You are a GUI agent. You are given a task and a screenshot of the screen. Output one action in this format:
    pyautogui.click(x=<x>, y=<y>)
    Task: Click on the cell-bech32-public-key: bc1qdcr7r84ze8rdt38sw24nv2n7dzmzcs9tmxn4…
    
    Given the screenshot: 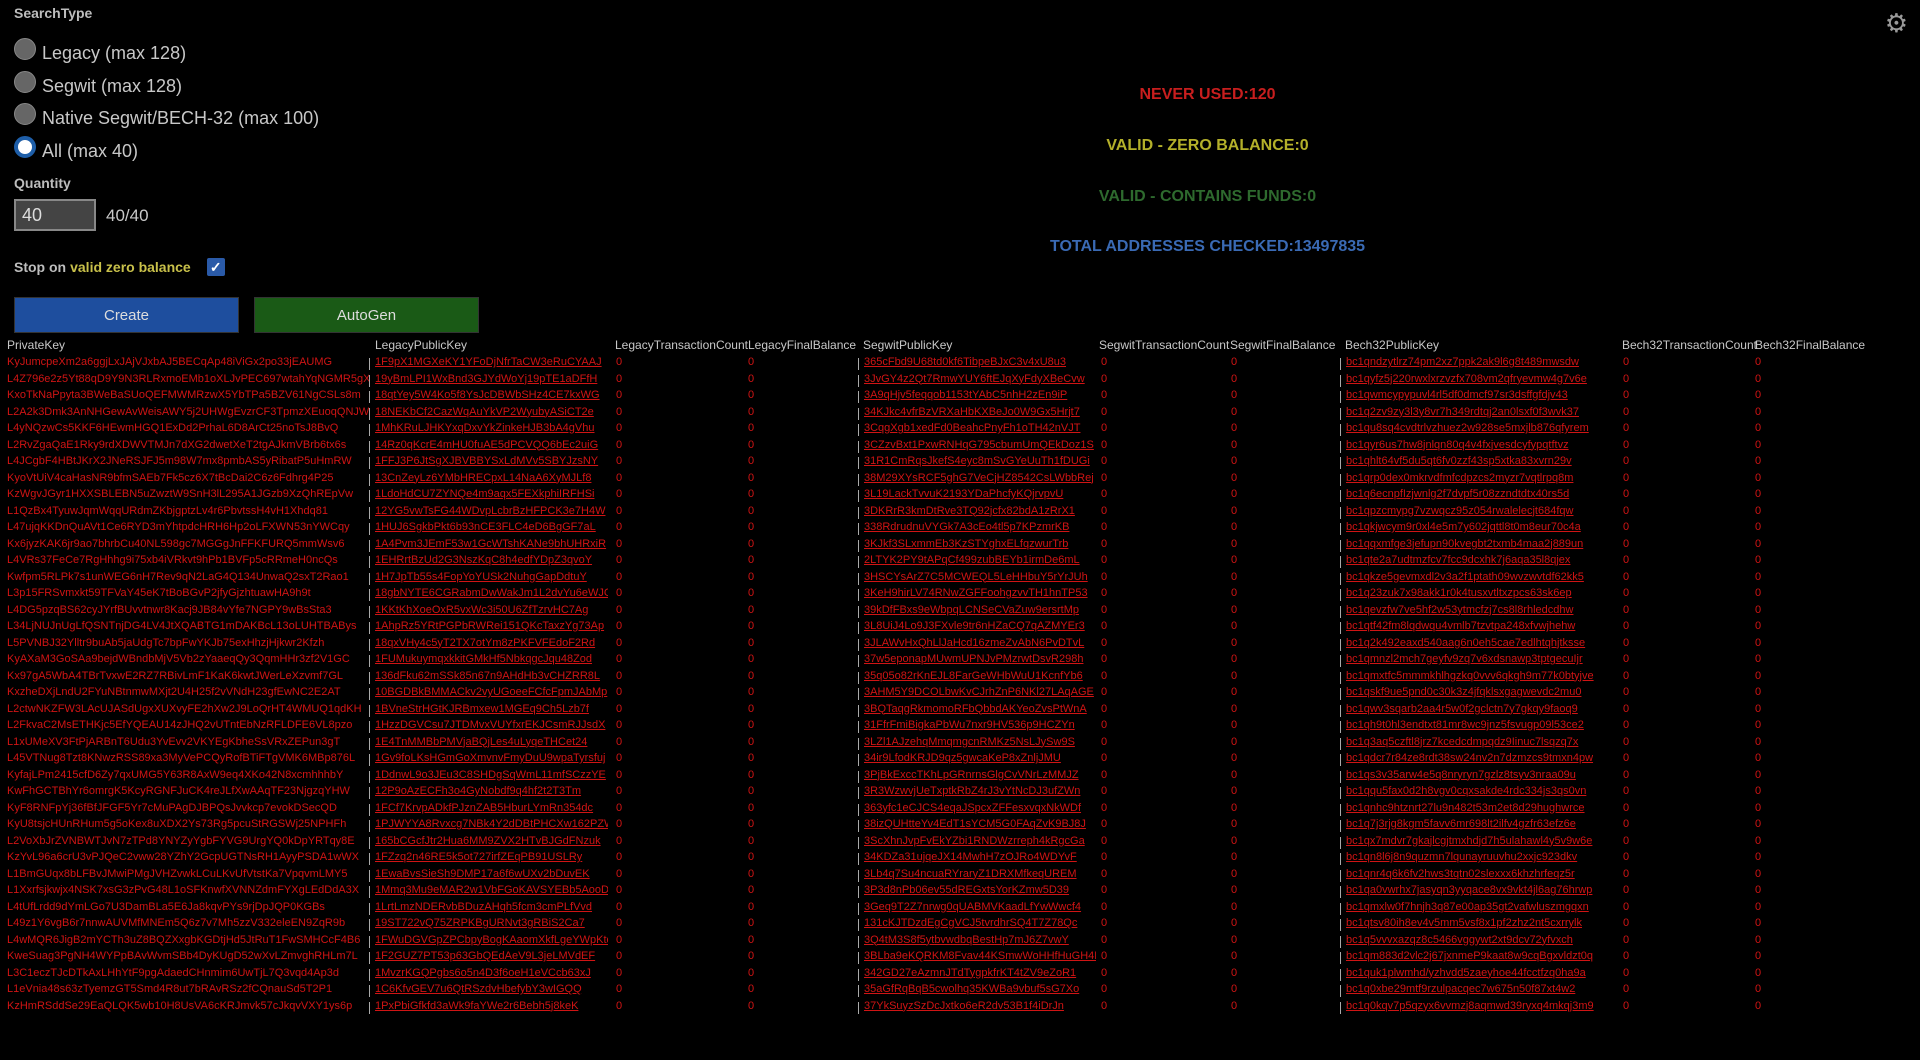 What is the action you would take?
    pyautogui.click(x=1483, y=758)
    